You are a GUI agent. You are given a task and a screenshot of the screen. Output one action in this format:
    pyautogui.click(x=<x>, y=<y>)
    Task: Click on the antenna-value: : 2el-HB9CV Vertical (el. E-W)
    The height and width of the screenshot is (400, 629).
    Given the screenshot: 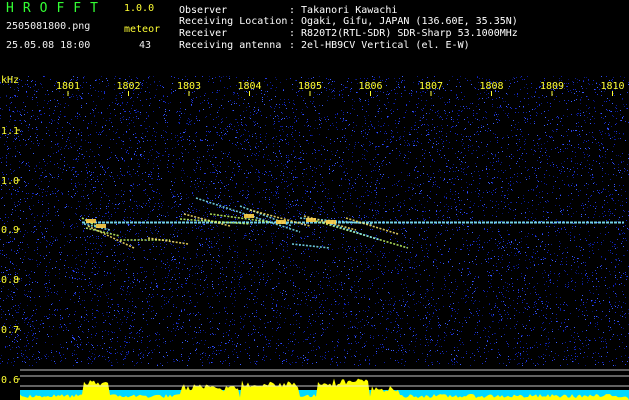 What is the action you would take?
    pyautogui.click(x=379, y=45)
    